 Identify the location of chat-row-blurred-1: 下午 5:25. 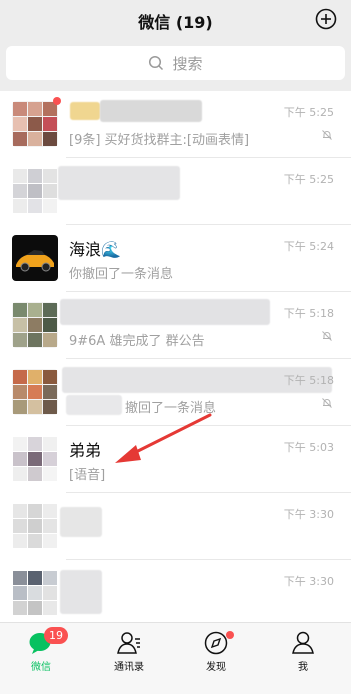
(175, 191).